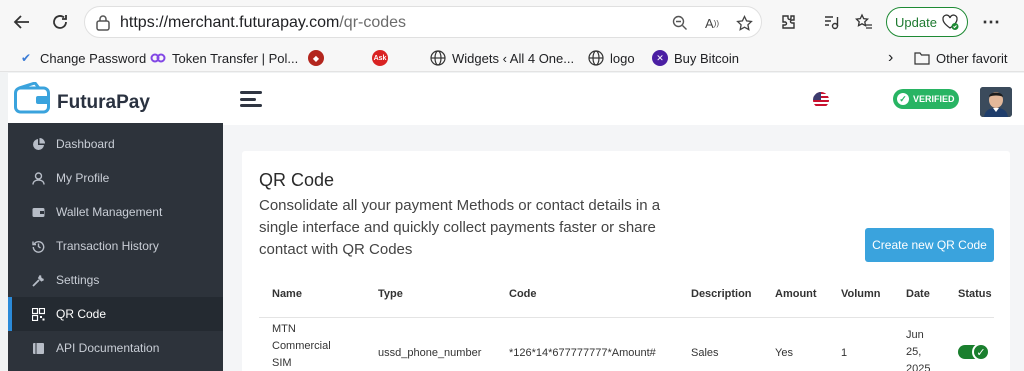  I want to click on bookmark-ask: Ask, so click(383, 58).